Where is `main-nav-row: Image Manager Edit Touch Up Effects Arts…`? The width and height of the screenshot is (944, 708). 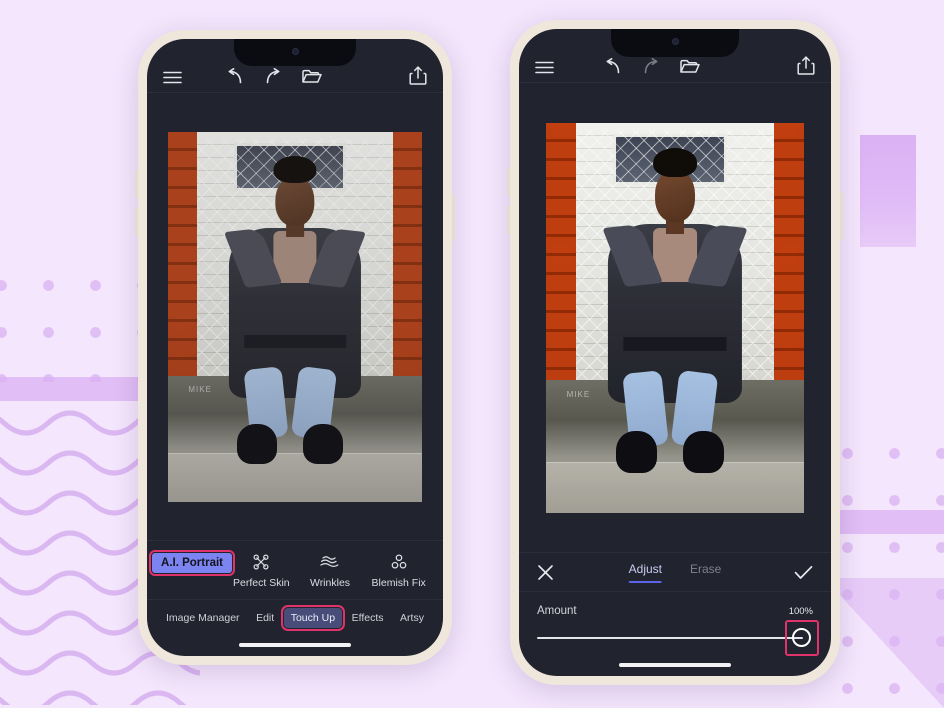
main-nav-row: Image Manager Edit Touch Up Effects Arts… is located at coordinates (295, 616).